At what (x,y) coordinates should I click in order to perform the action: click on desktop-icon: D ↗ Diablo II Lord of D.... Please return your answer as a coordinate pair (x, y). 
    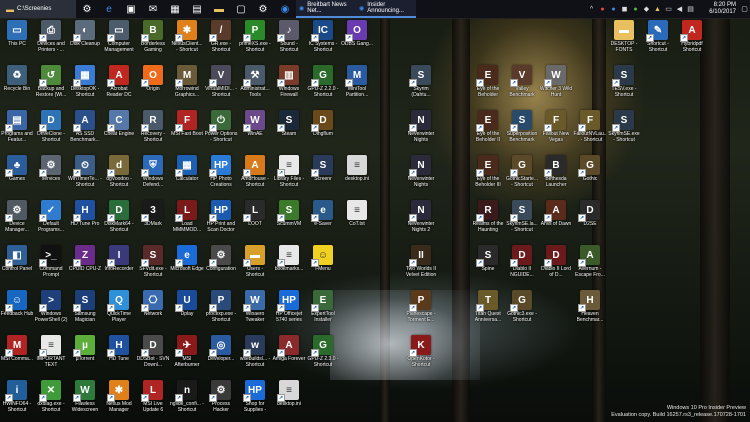
    Looking at the image, I should click on (556, 261).